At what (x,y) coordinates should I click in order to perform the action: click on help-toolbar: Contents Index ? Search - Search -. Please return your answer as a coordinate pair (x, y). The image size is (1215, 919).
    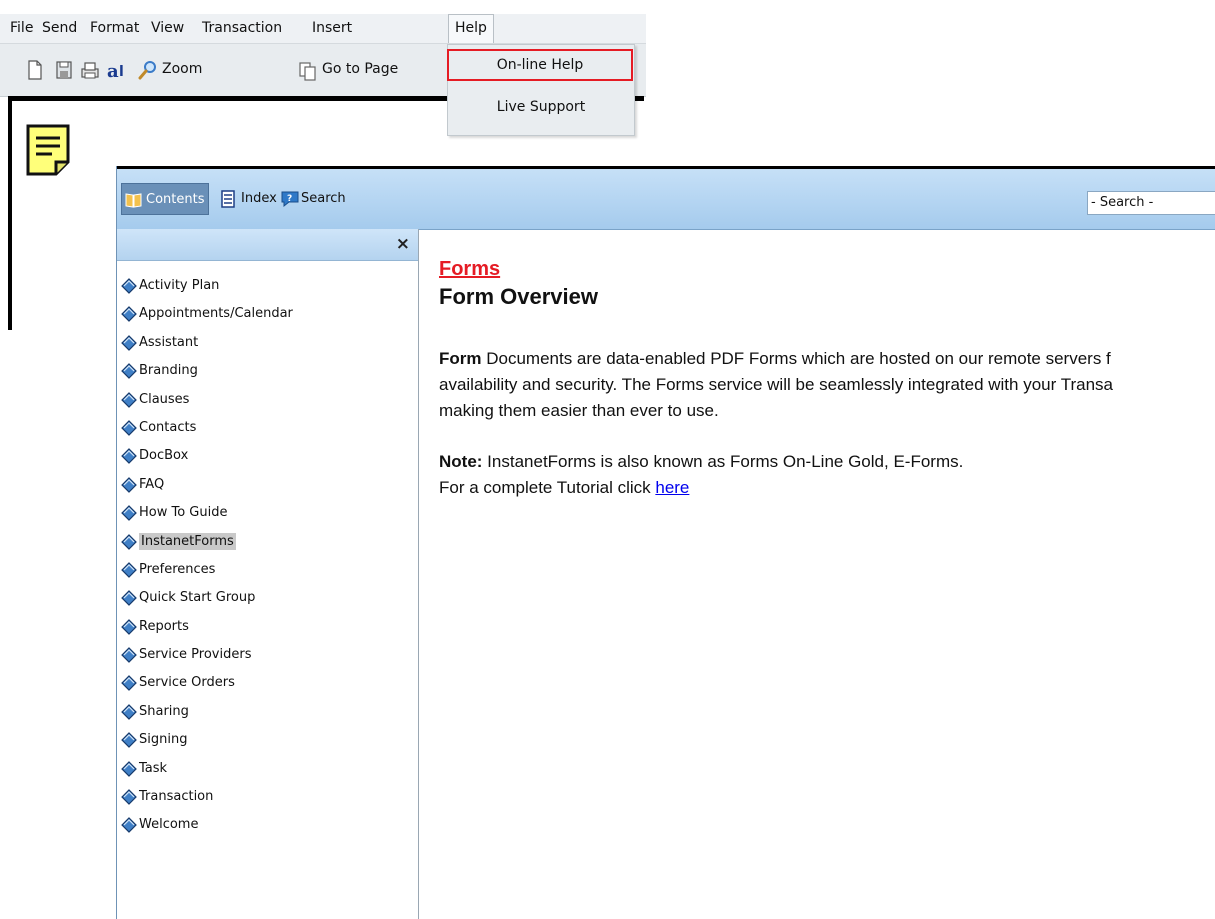
    Looking at the image, I should click on (666, 199).